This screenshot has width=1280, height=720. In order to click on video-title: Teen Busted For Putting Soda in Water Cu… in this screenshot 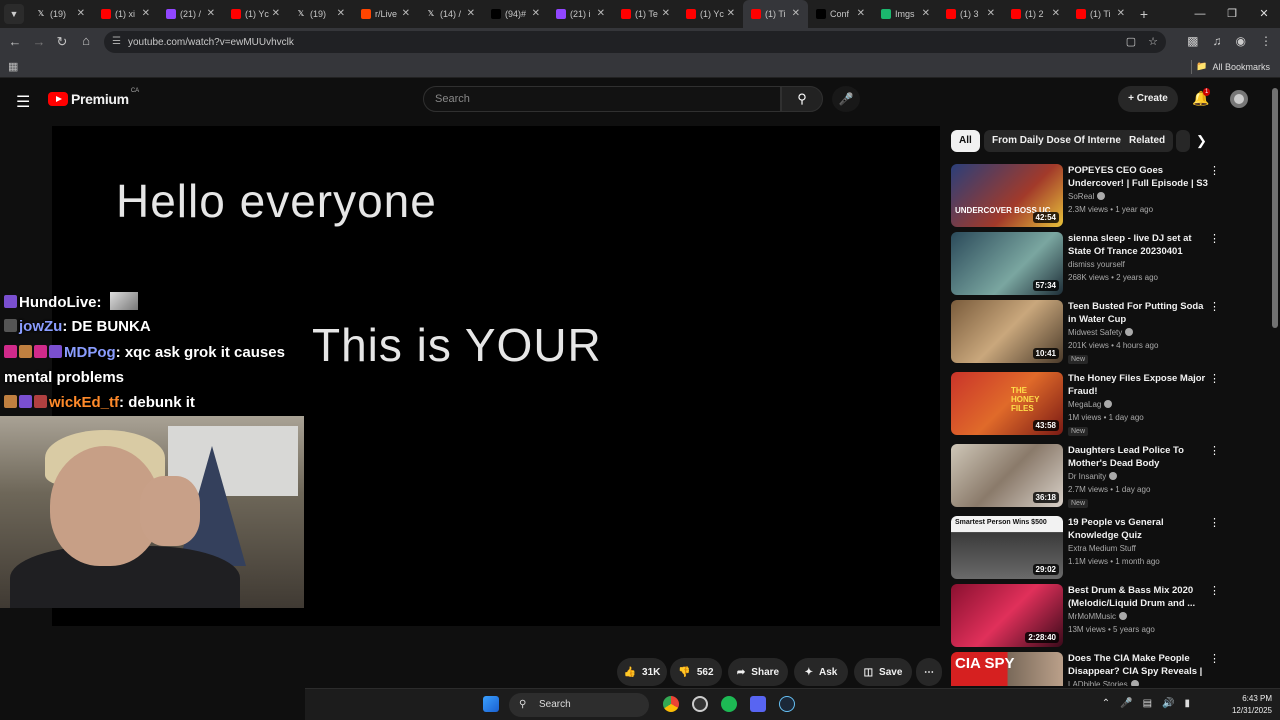, I will do `click(1138, 313)`.